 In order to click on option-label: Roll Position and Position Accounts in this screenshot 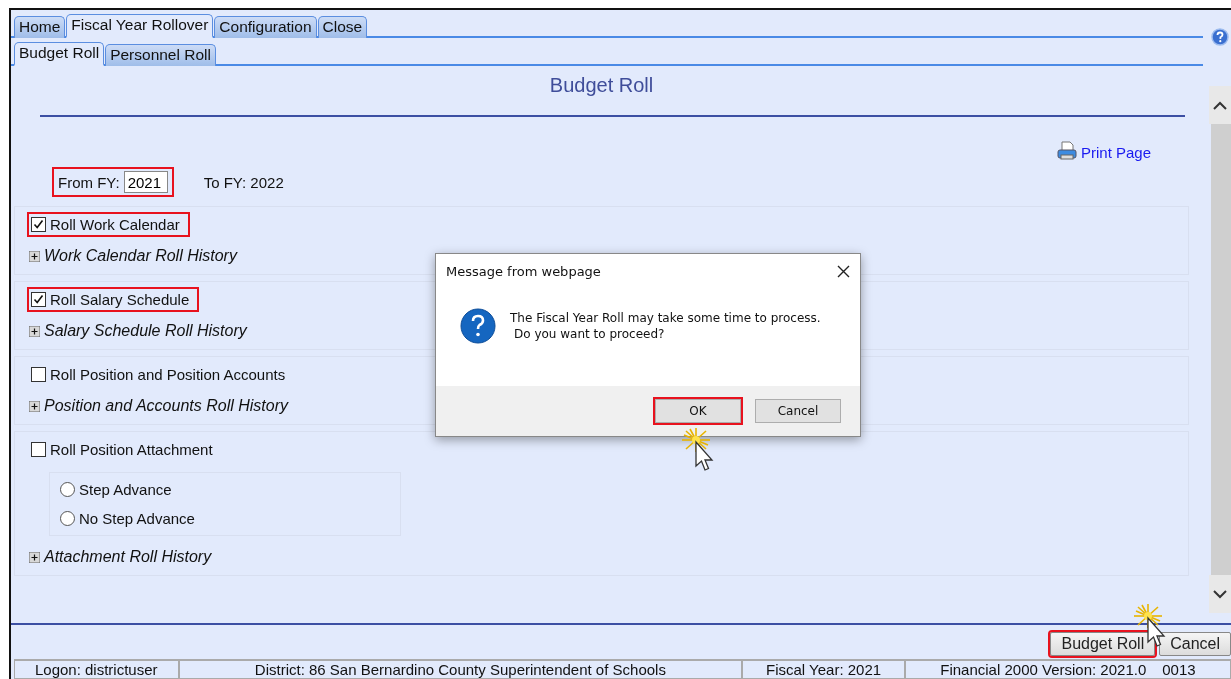, I will do `click(168, 374)`.